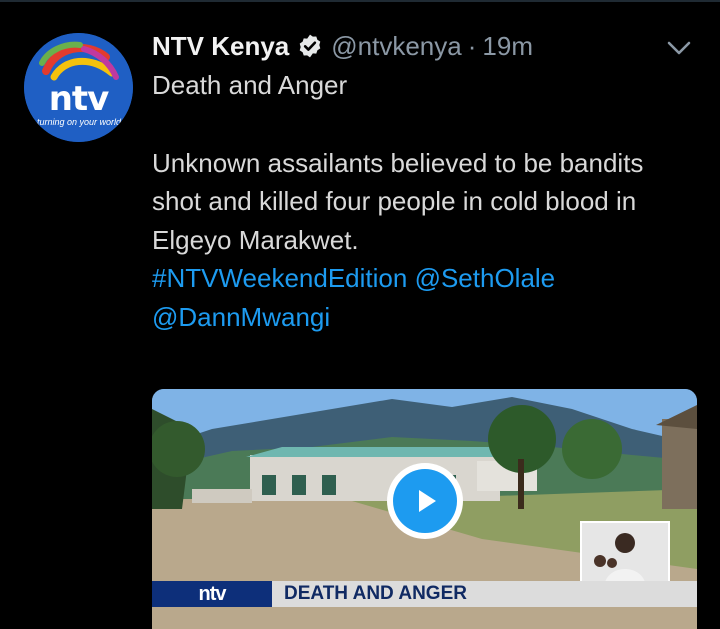  I want to click on avatar: ntv turning on your world, so click(78, 87).